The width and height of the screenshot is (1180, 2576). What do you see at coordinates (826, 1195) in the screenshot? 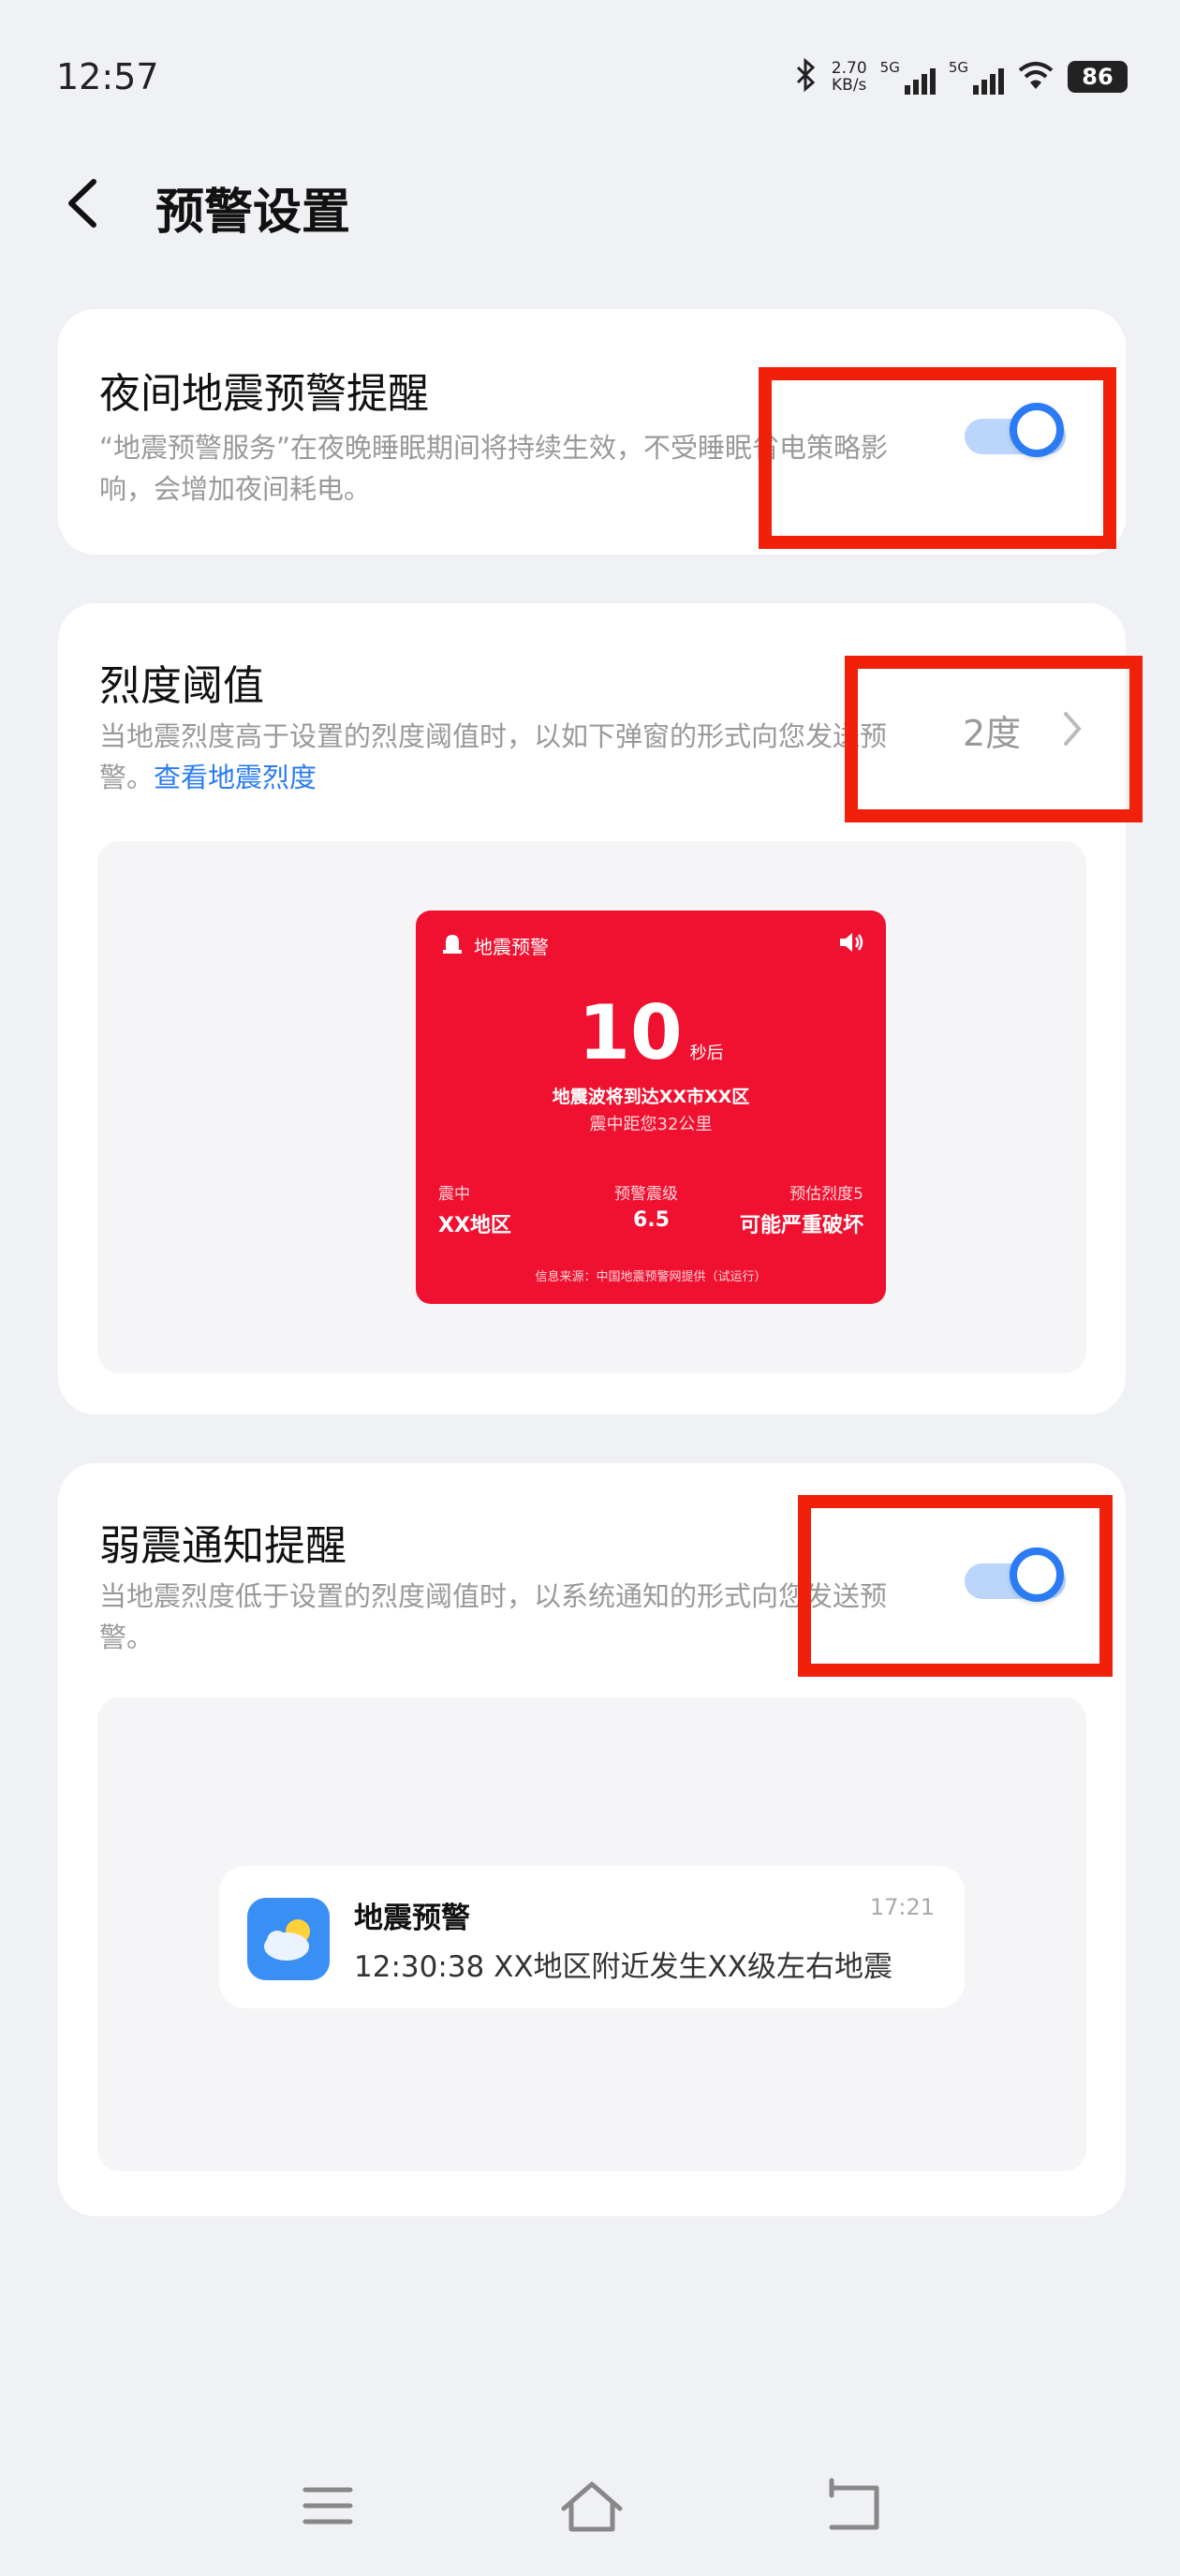
I see `intensity-label: 预估烈度5` at bounding box center [826, 1195].